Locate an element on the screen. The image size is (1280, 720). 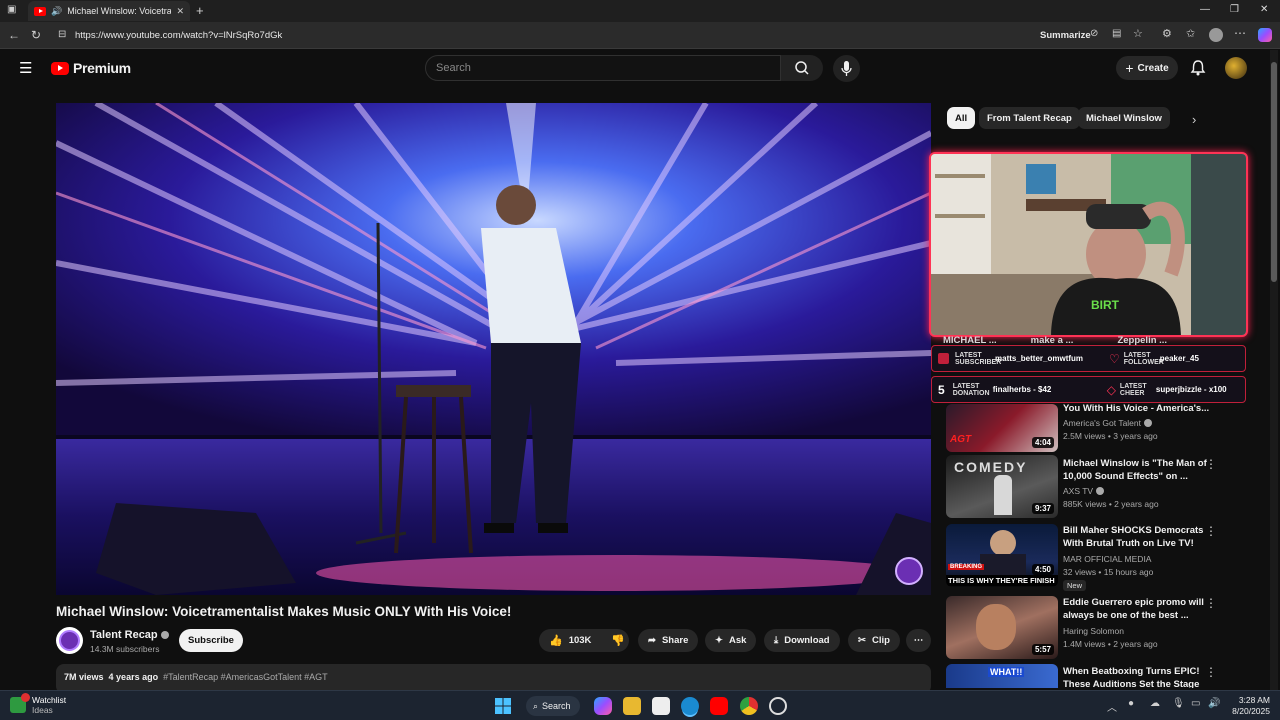
app-icon is located at coordinates (778, 706).